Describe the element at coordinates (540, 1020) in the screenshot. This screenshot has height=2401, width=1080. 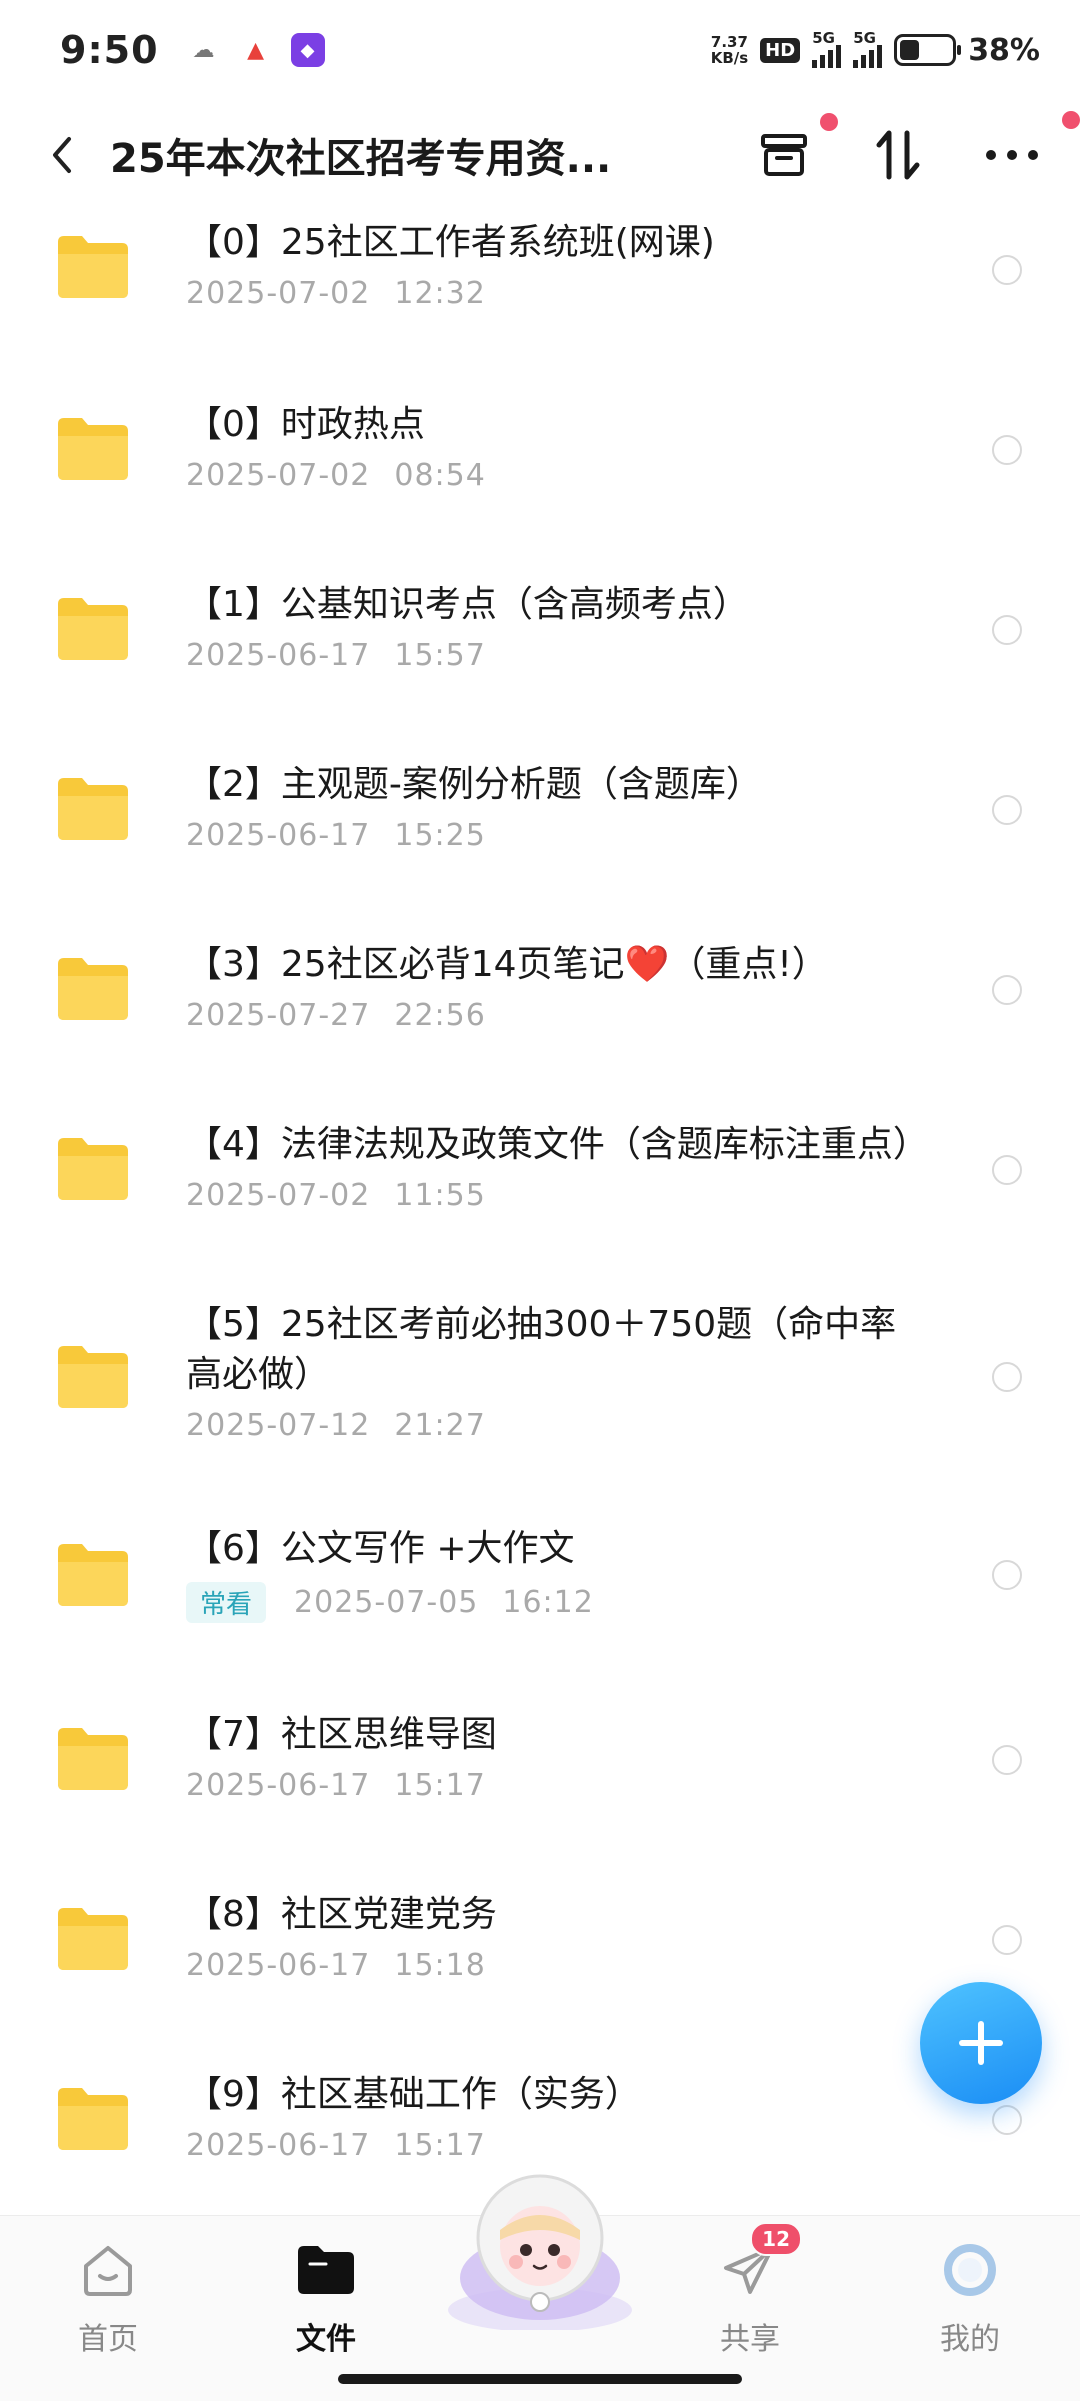
I see `list-item: 【3】25社区必背14页笔记❤️（重点!） 2025-07-27 22:56` at that location.